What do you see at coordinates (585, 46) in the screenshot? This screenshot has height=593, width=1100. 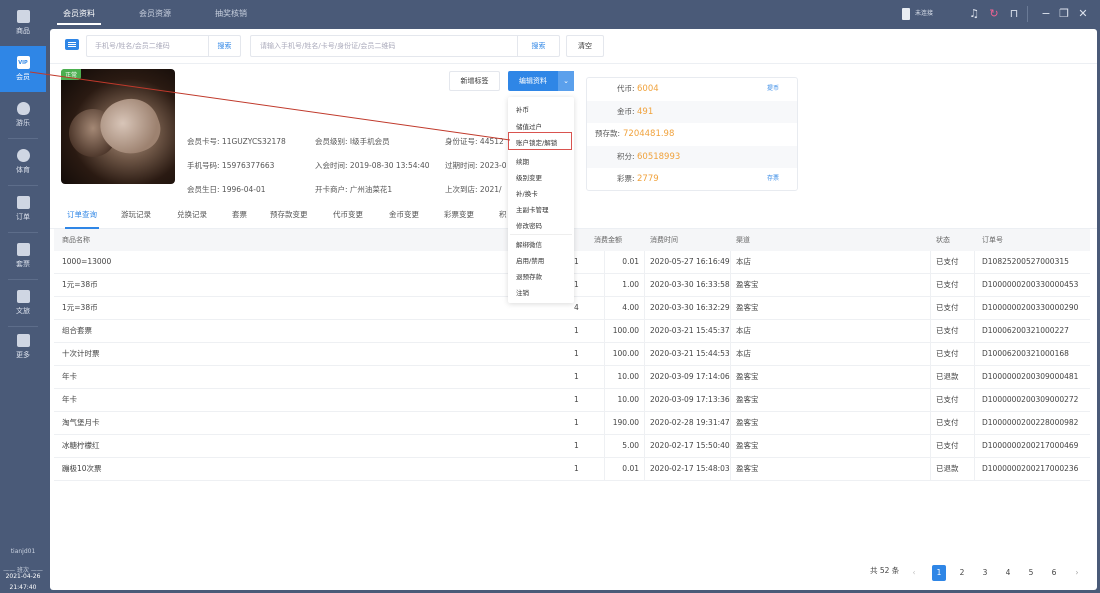 I see `clear-button: 清空` at bounding box center [585, 46].